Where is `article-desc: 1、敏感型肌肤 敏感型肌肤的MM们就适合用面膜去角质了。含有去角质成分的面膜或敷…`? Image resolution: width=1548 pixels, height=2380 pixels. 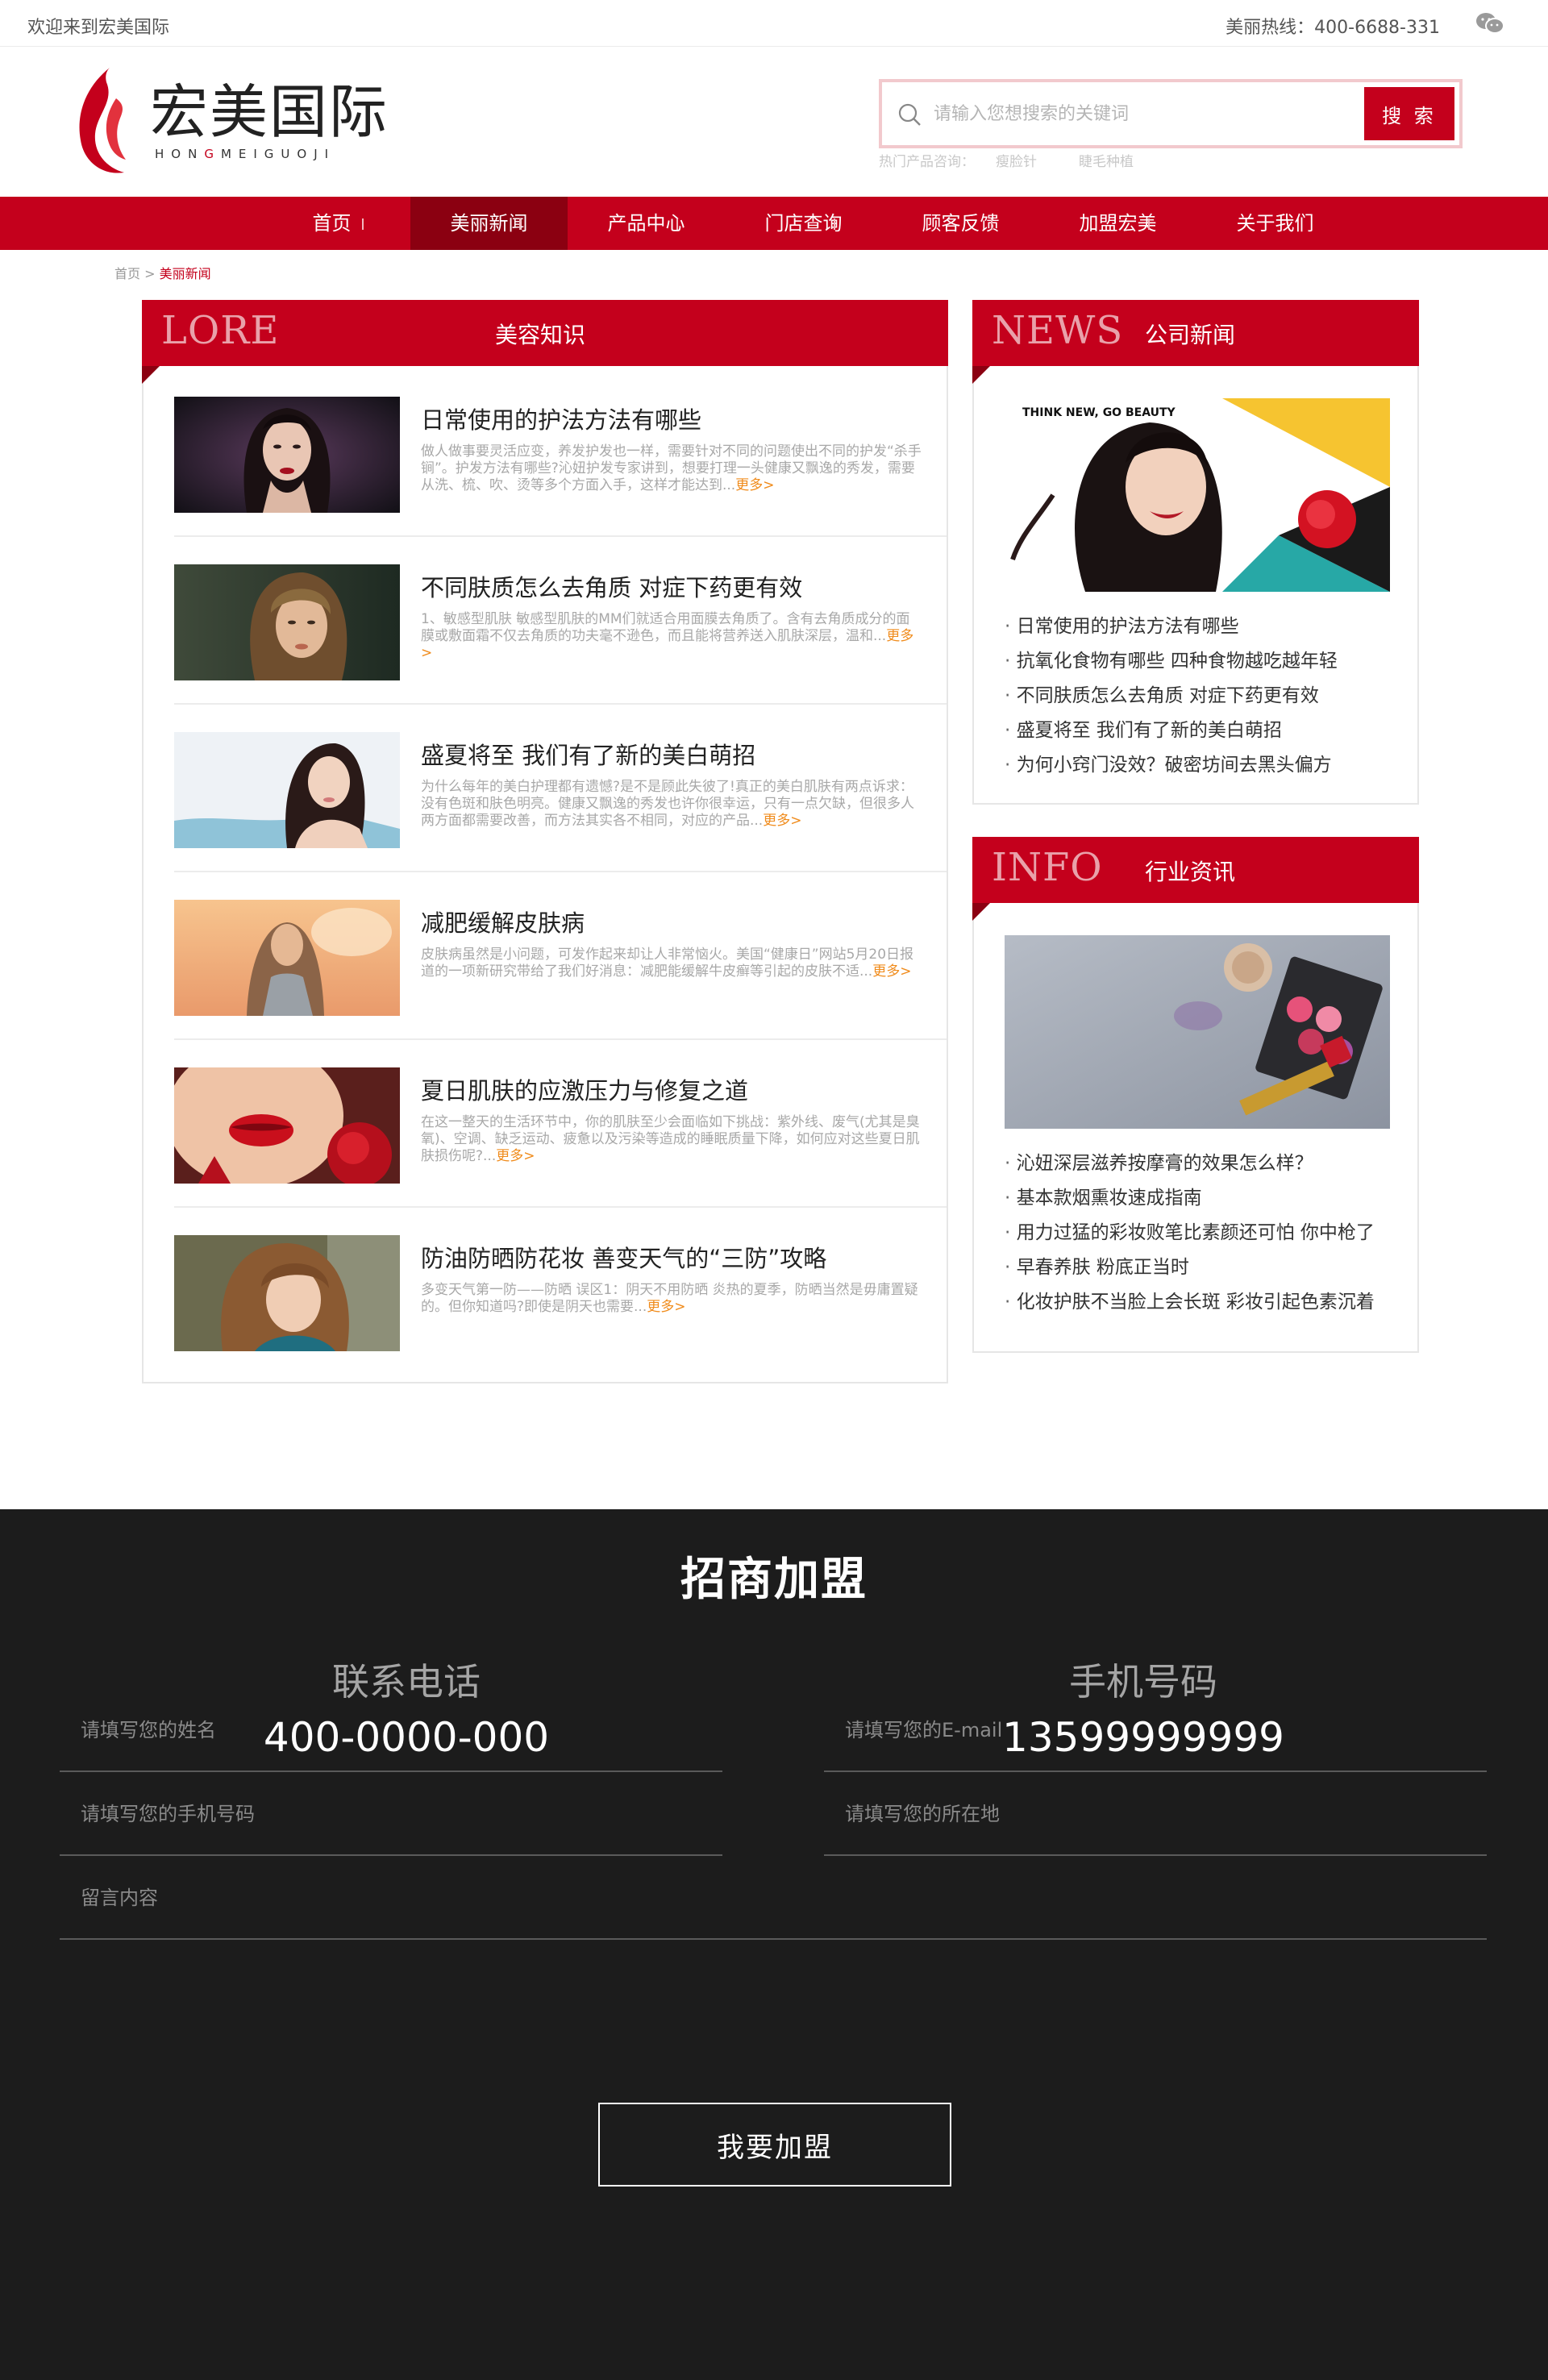
article-desc: 1、敏感型肌肤 敏感型肌肤的MM们就适合用面膜去角质了。含有去角质成分的面膜或敷… is located at coordinates (665, 627).